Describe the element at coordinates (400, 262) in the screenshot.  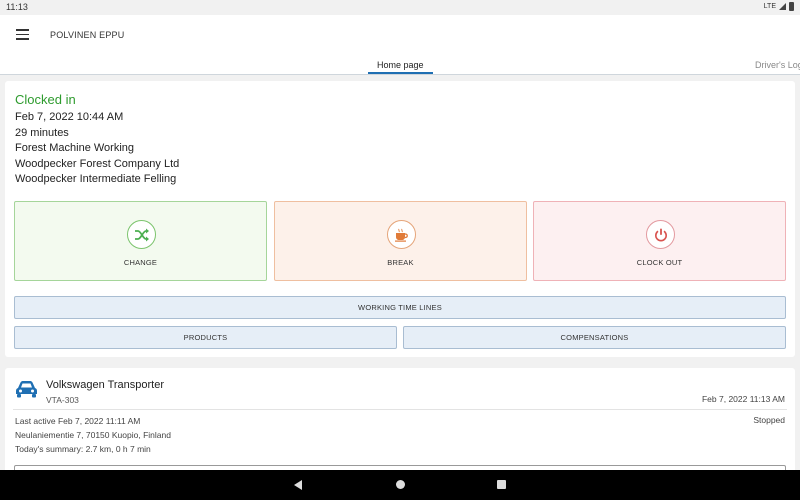
I see `break-label: BREAK` at that location.